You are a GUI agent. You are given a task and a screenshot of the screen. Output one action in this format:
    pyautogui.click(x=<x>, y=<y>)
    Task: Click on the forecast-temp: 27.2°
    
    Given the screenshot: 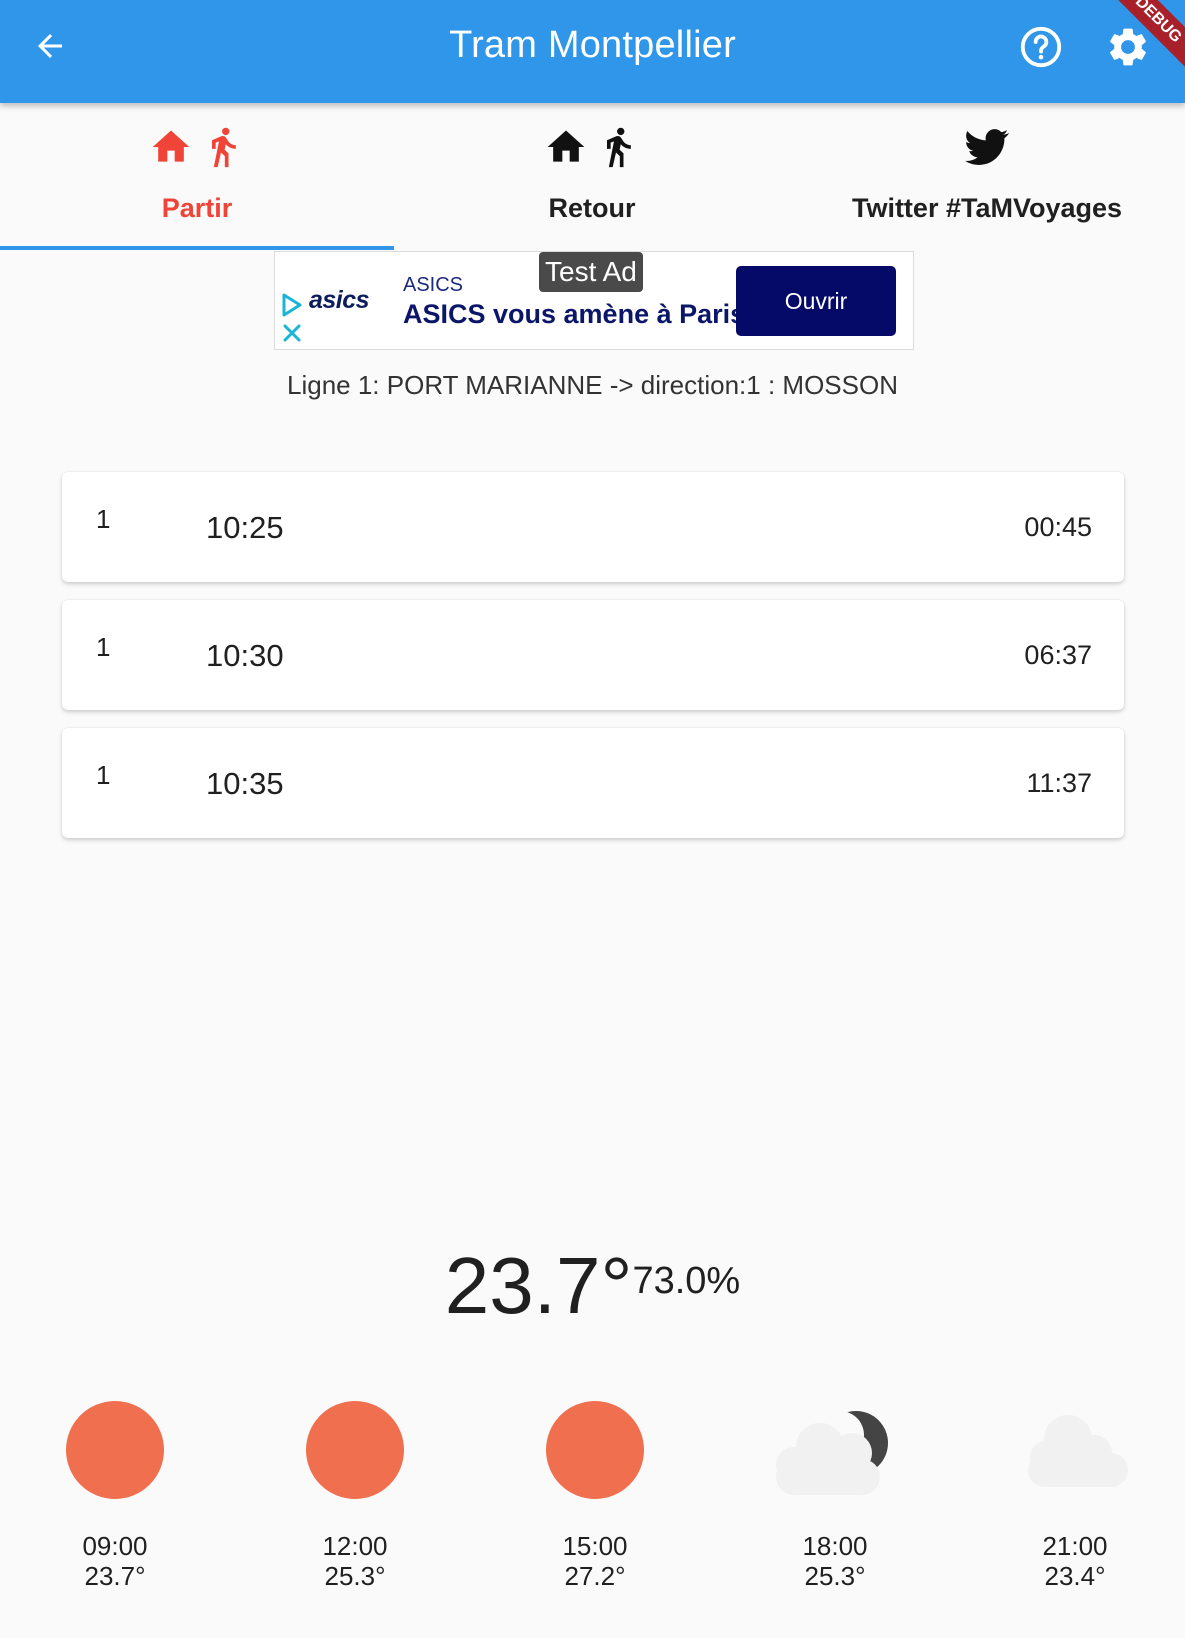 What is the action you would take?
    pyautogui.click(x=595, y=1576)
    